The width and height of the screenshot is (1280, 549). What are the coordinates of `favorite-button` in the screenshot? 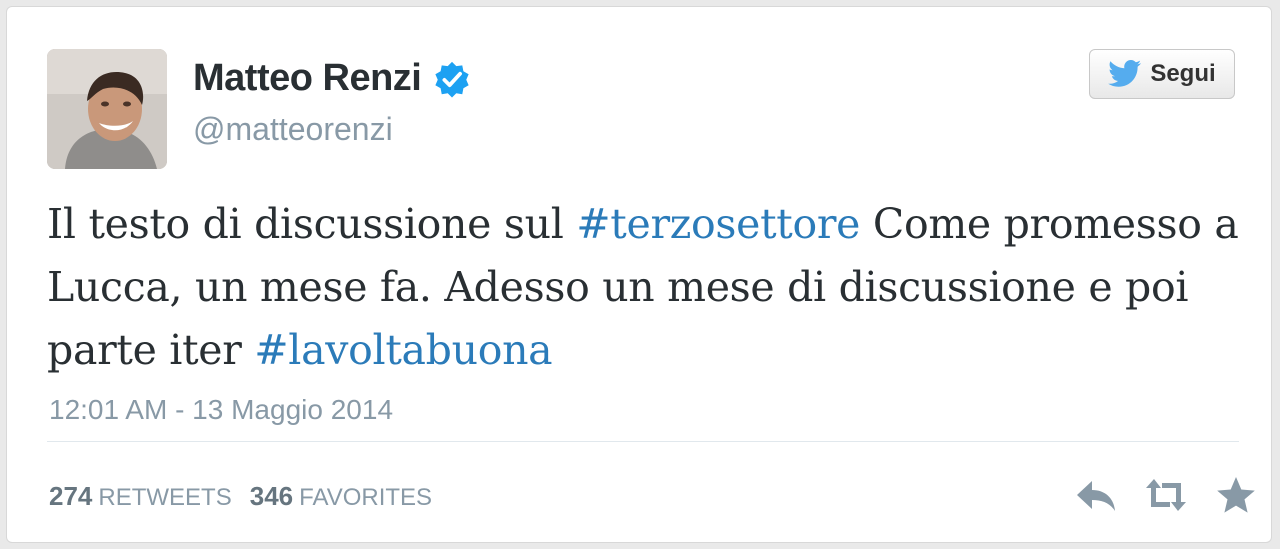 It's located at (1236, 495).